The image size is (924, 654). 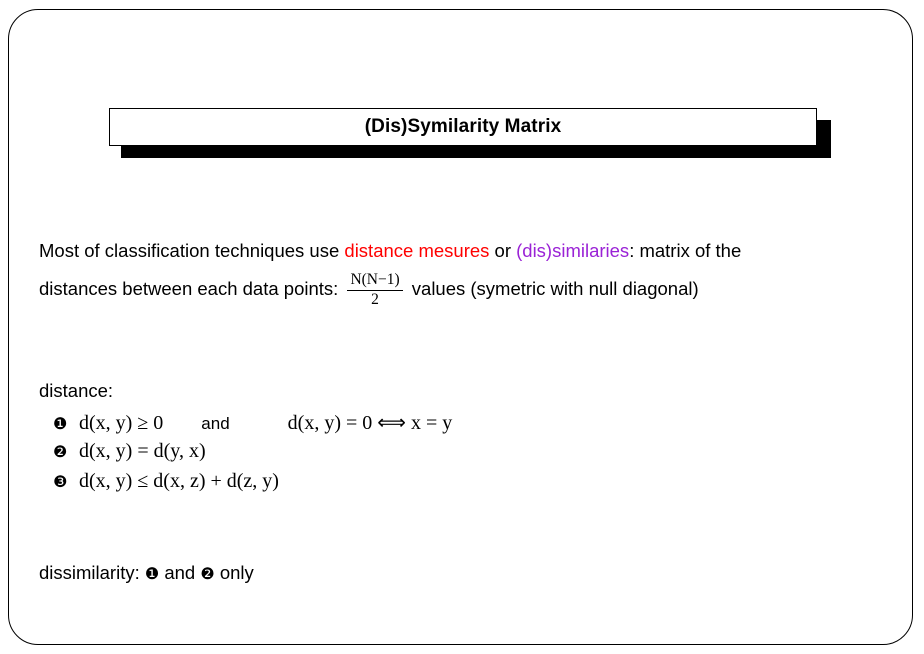 What do you see at coordinates (469, 425) in the screenshot?
I see `list-item: ❶ d(x, y) ≥ 0 and d(x, y) = 0 ⟺ x = y` at bounding box center [469, 425].